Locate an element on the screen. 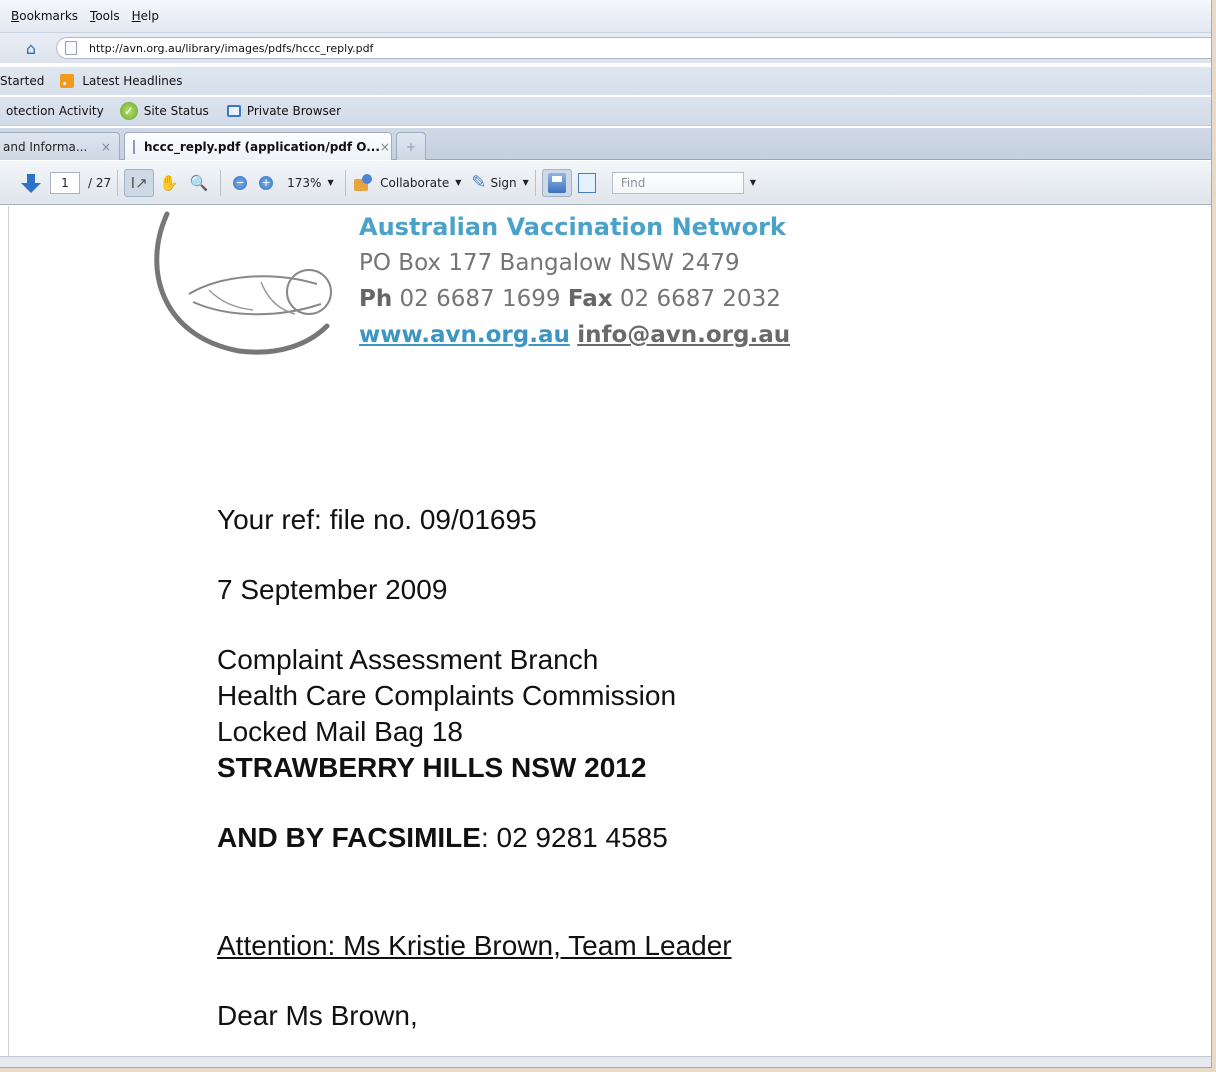 The image size is (1216, 1072). address-line: Locked Mail Bag 18 is located at coordinates (340, 731).